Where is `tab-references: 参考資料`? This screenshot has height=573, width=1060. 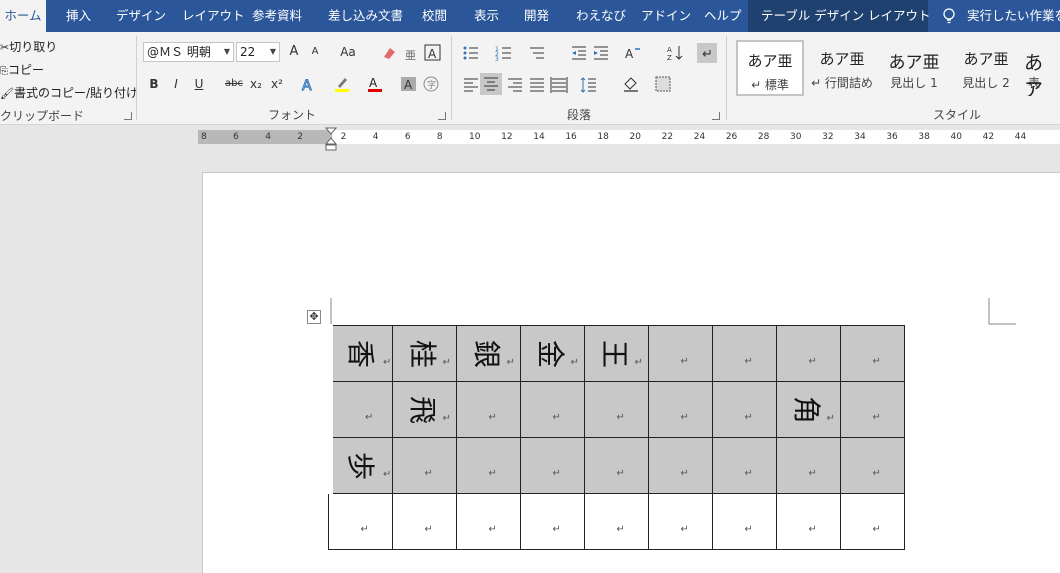 tab-references: 参考資料 is located at coordinates (277, 16).